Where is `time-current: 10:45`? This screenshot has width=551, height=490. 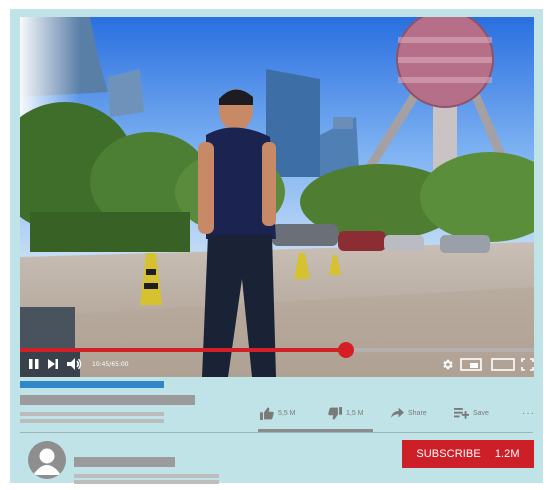
time-current: 10:45 is located at coordinates (101, 364).